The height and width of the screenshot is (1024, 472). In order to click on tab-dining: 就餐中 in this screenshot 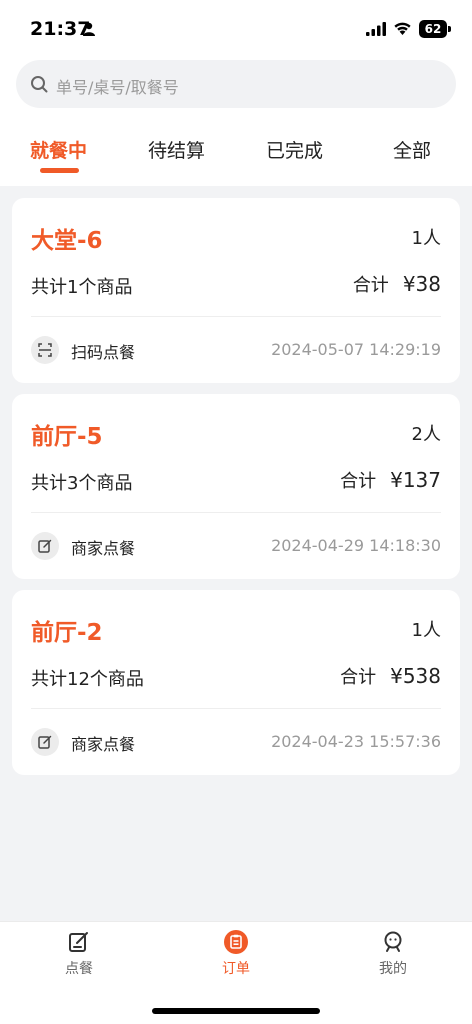, I will do `click(58, 149)`.